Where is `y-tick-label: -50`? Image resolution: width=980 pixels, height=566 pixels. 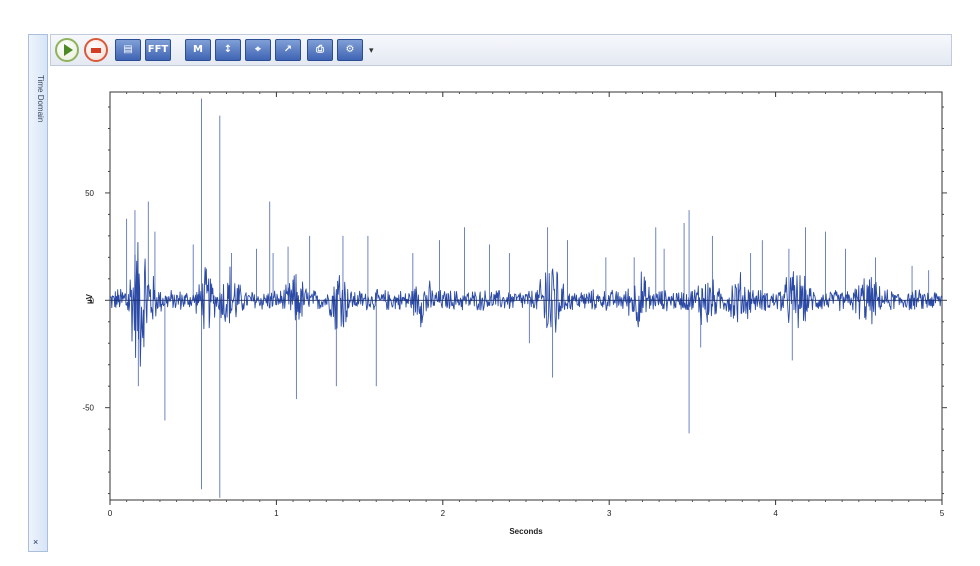 y-tick-label: -50 is located at coordinates (88, 408).